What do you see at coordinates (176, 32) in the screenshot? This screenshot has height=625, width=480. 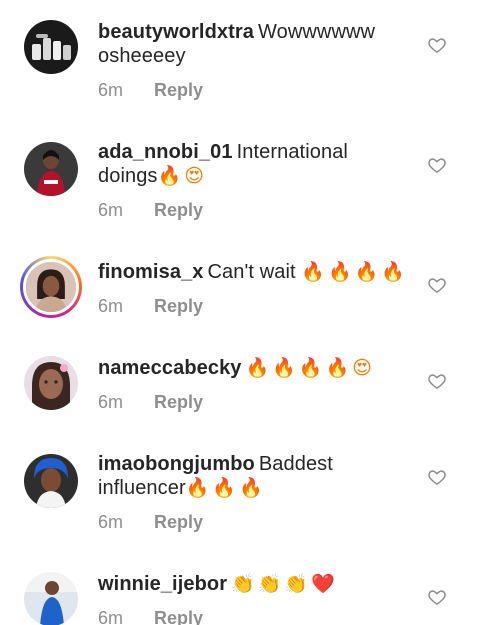 I see `comment-username: beautyworldxtra` at bounding box center [176, 32].